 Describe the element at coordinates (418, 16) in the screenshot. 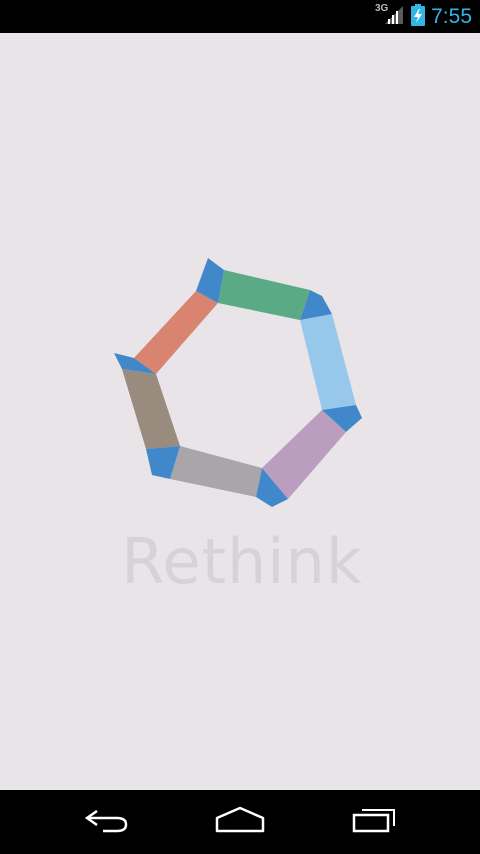

I see `battery-charging-icon` at that location.